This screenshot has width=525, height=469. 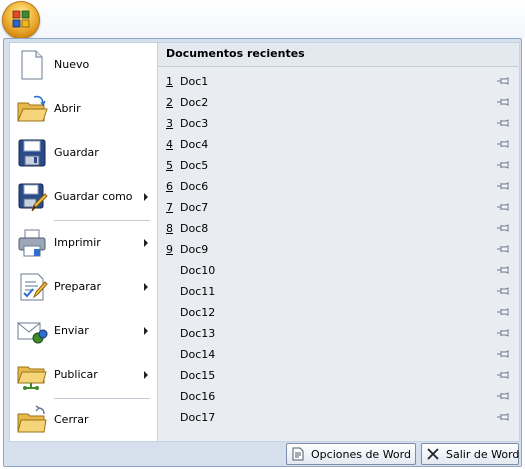 What do you see at coordinates (198, 396) in the screenshot?
I see `recent-document-name: Doc16` at bounding box center [198, 396].